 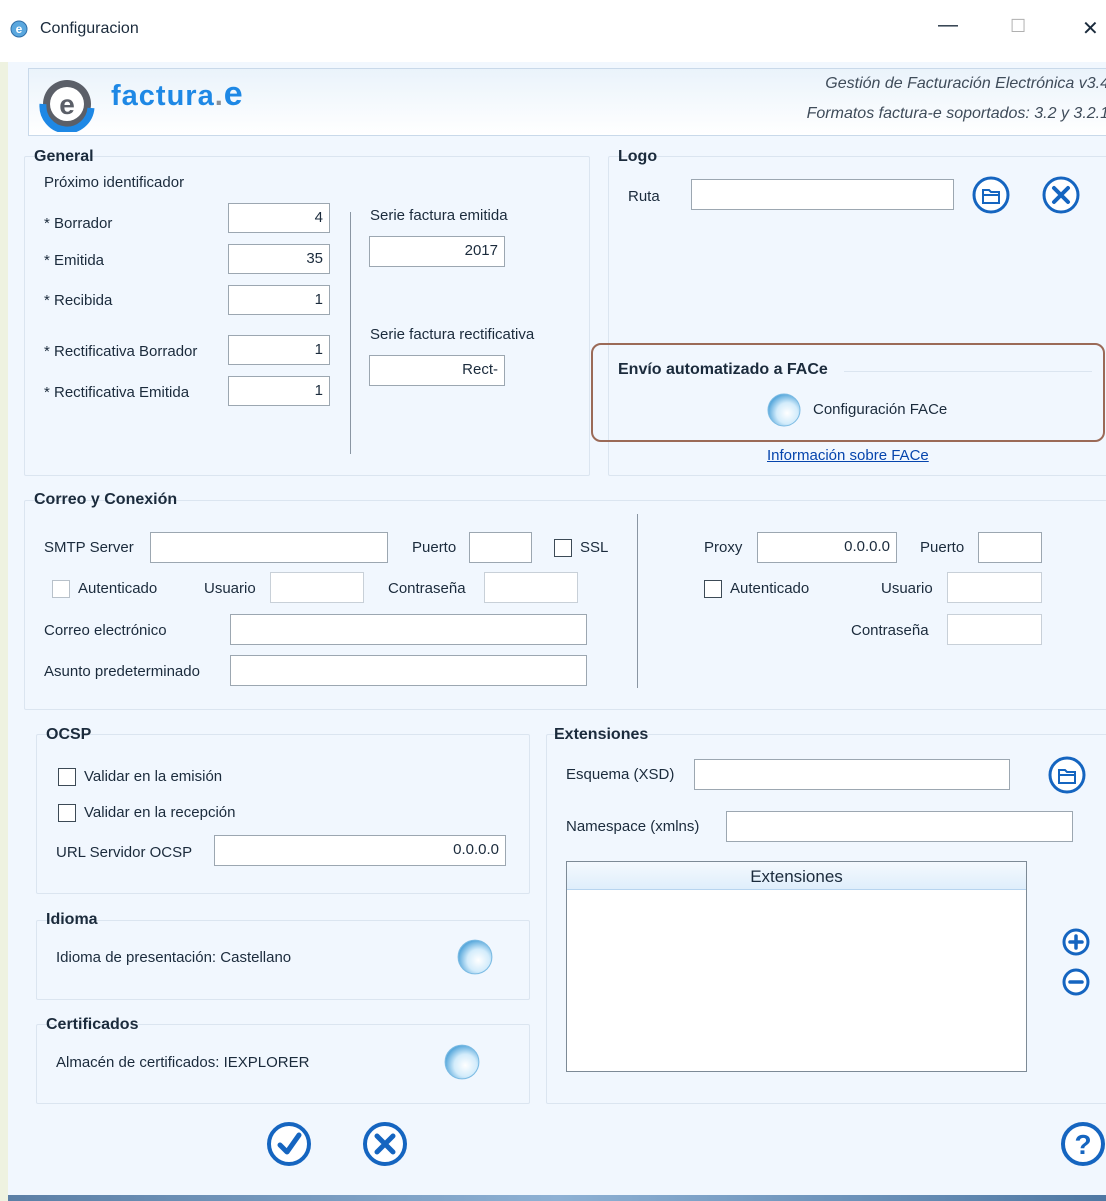 What do you see at coordinates (153, 776) in the screenshot?
I see `validar-emision-label: Validar en la emisión` at bounding box center [153, 776].